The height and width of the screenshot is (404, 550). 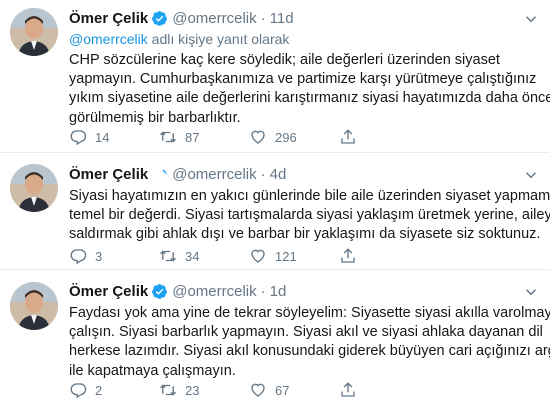 What do you see at coordinates (296, 174) in the screenshot?
I see `tweet-header: Ömer Çelik @omerrcelik · 4d` at bounding box center [296, 174].